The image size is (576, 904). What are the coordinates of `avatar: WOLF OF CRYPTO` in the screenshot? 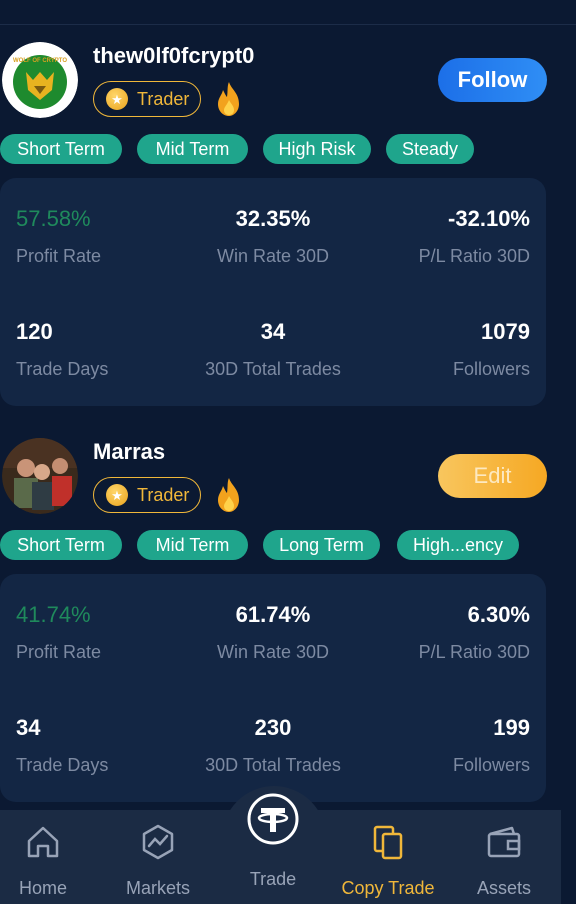 It's located at (40, 80).